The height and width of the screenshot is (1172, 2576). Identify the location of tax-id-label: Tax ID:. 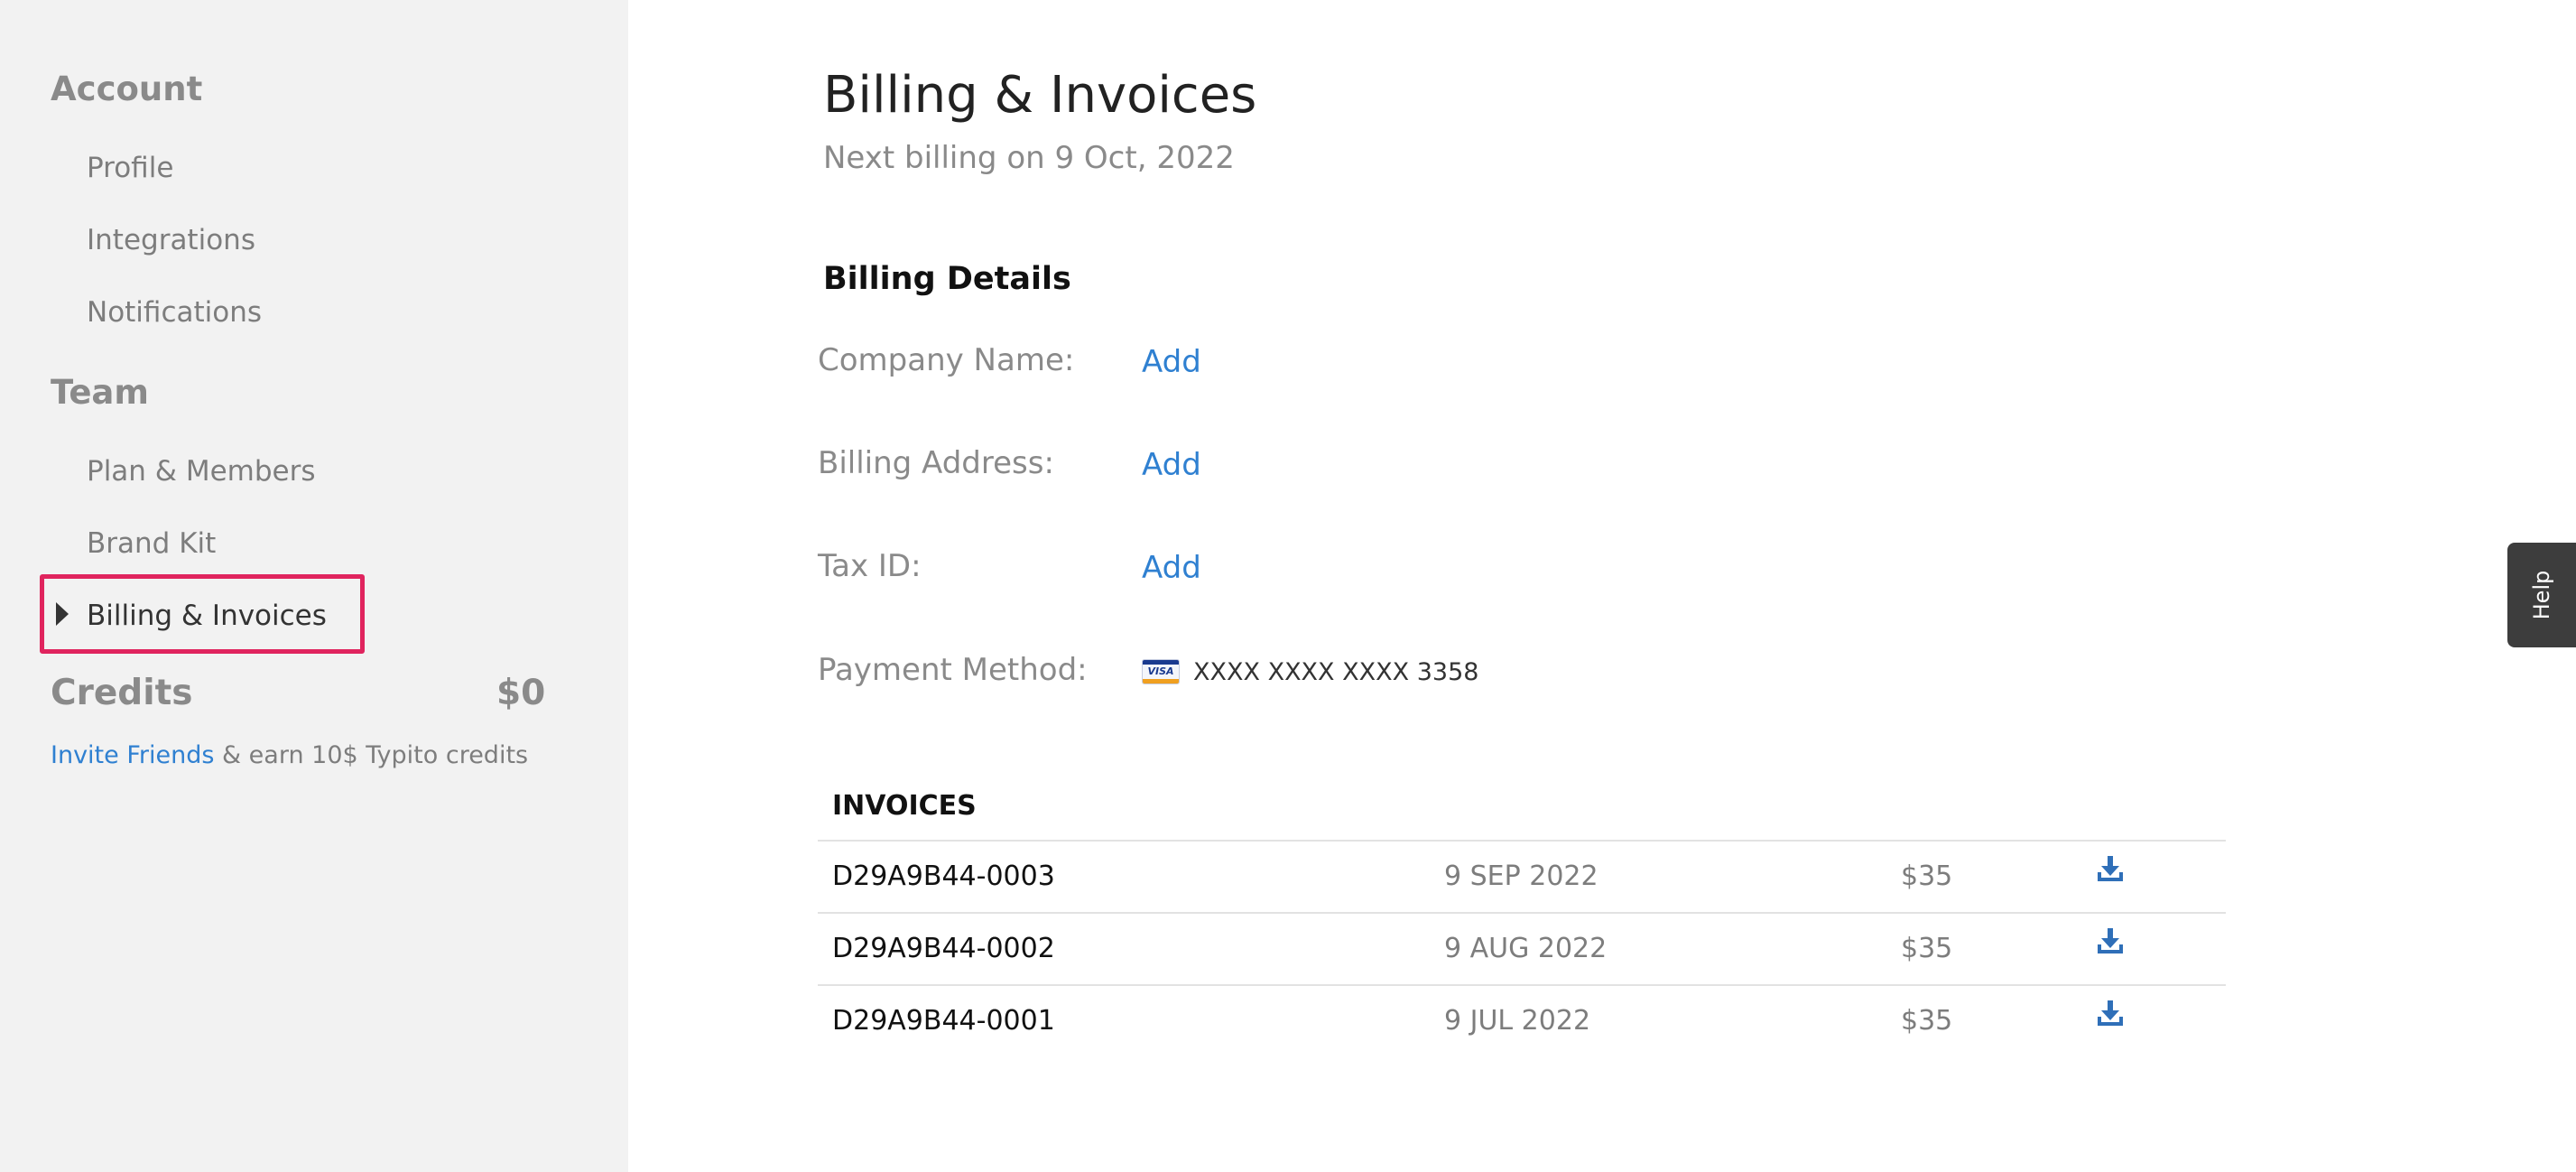
(870, 566).